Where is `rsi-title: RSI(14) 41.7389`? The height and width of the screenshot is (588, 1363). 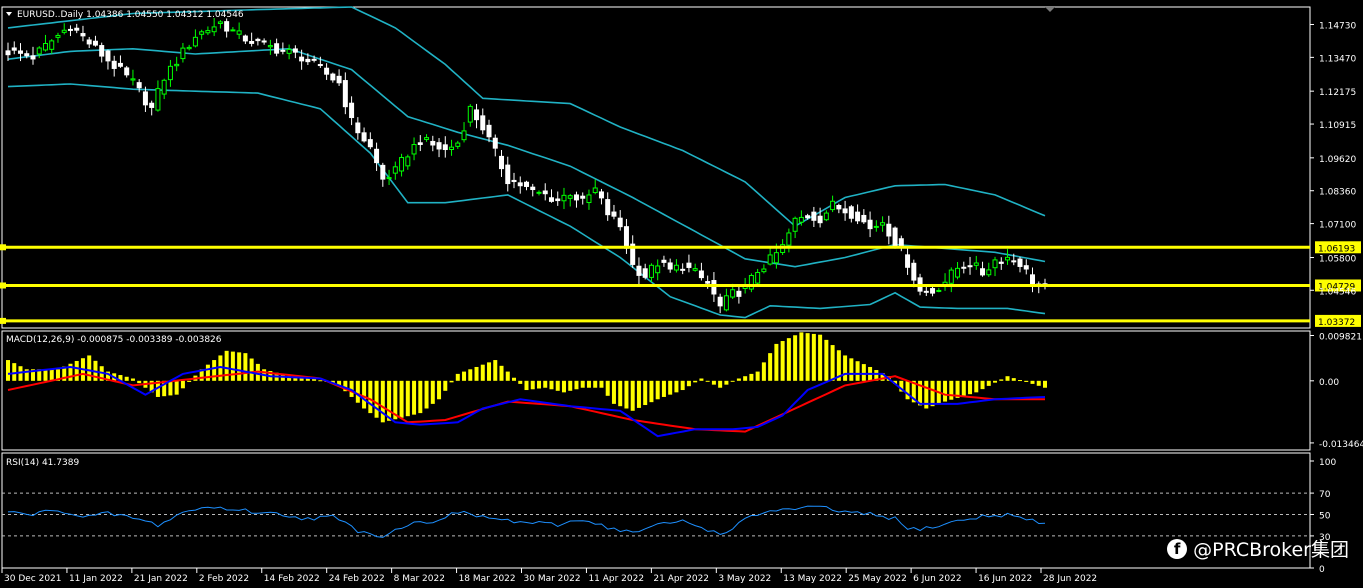
rsi-title: RSI(14) 41.7389 is located at coordinates (42, 463).